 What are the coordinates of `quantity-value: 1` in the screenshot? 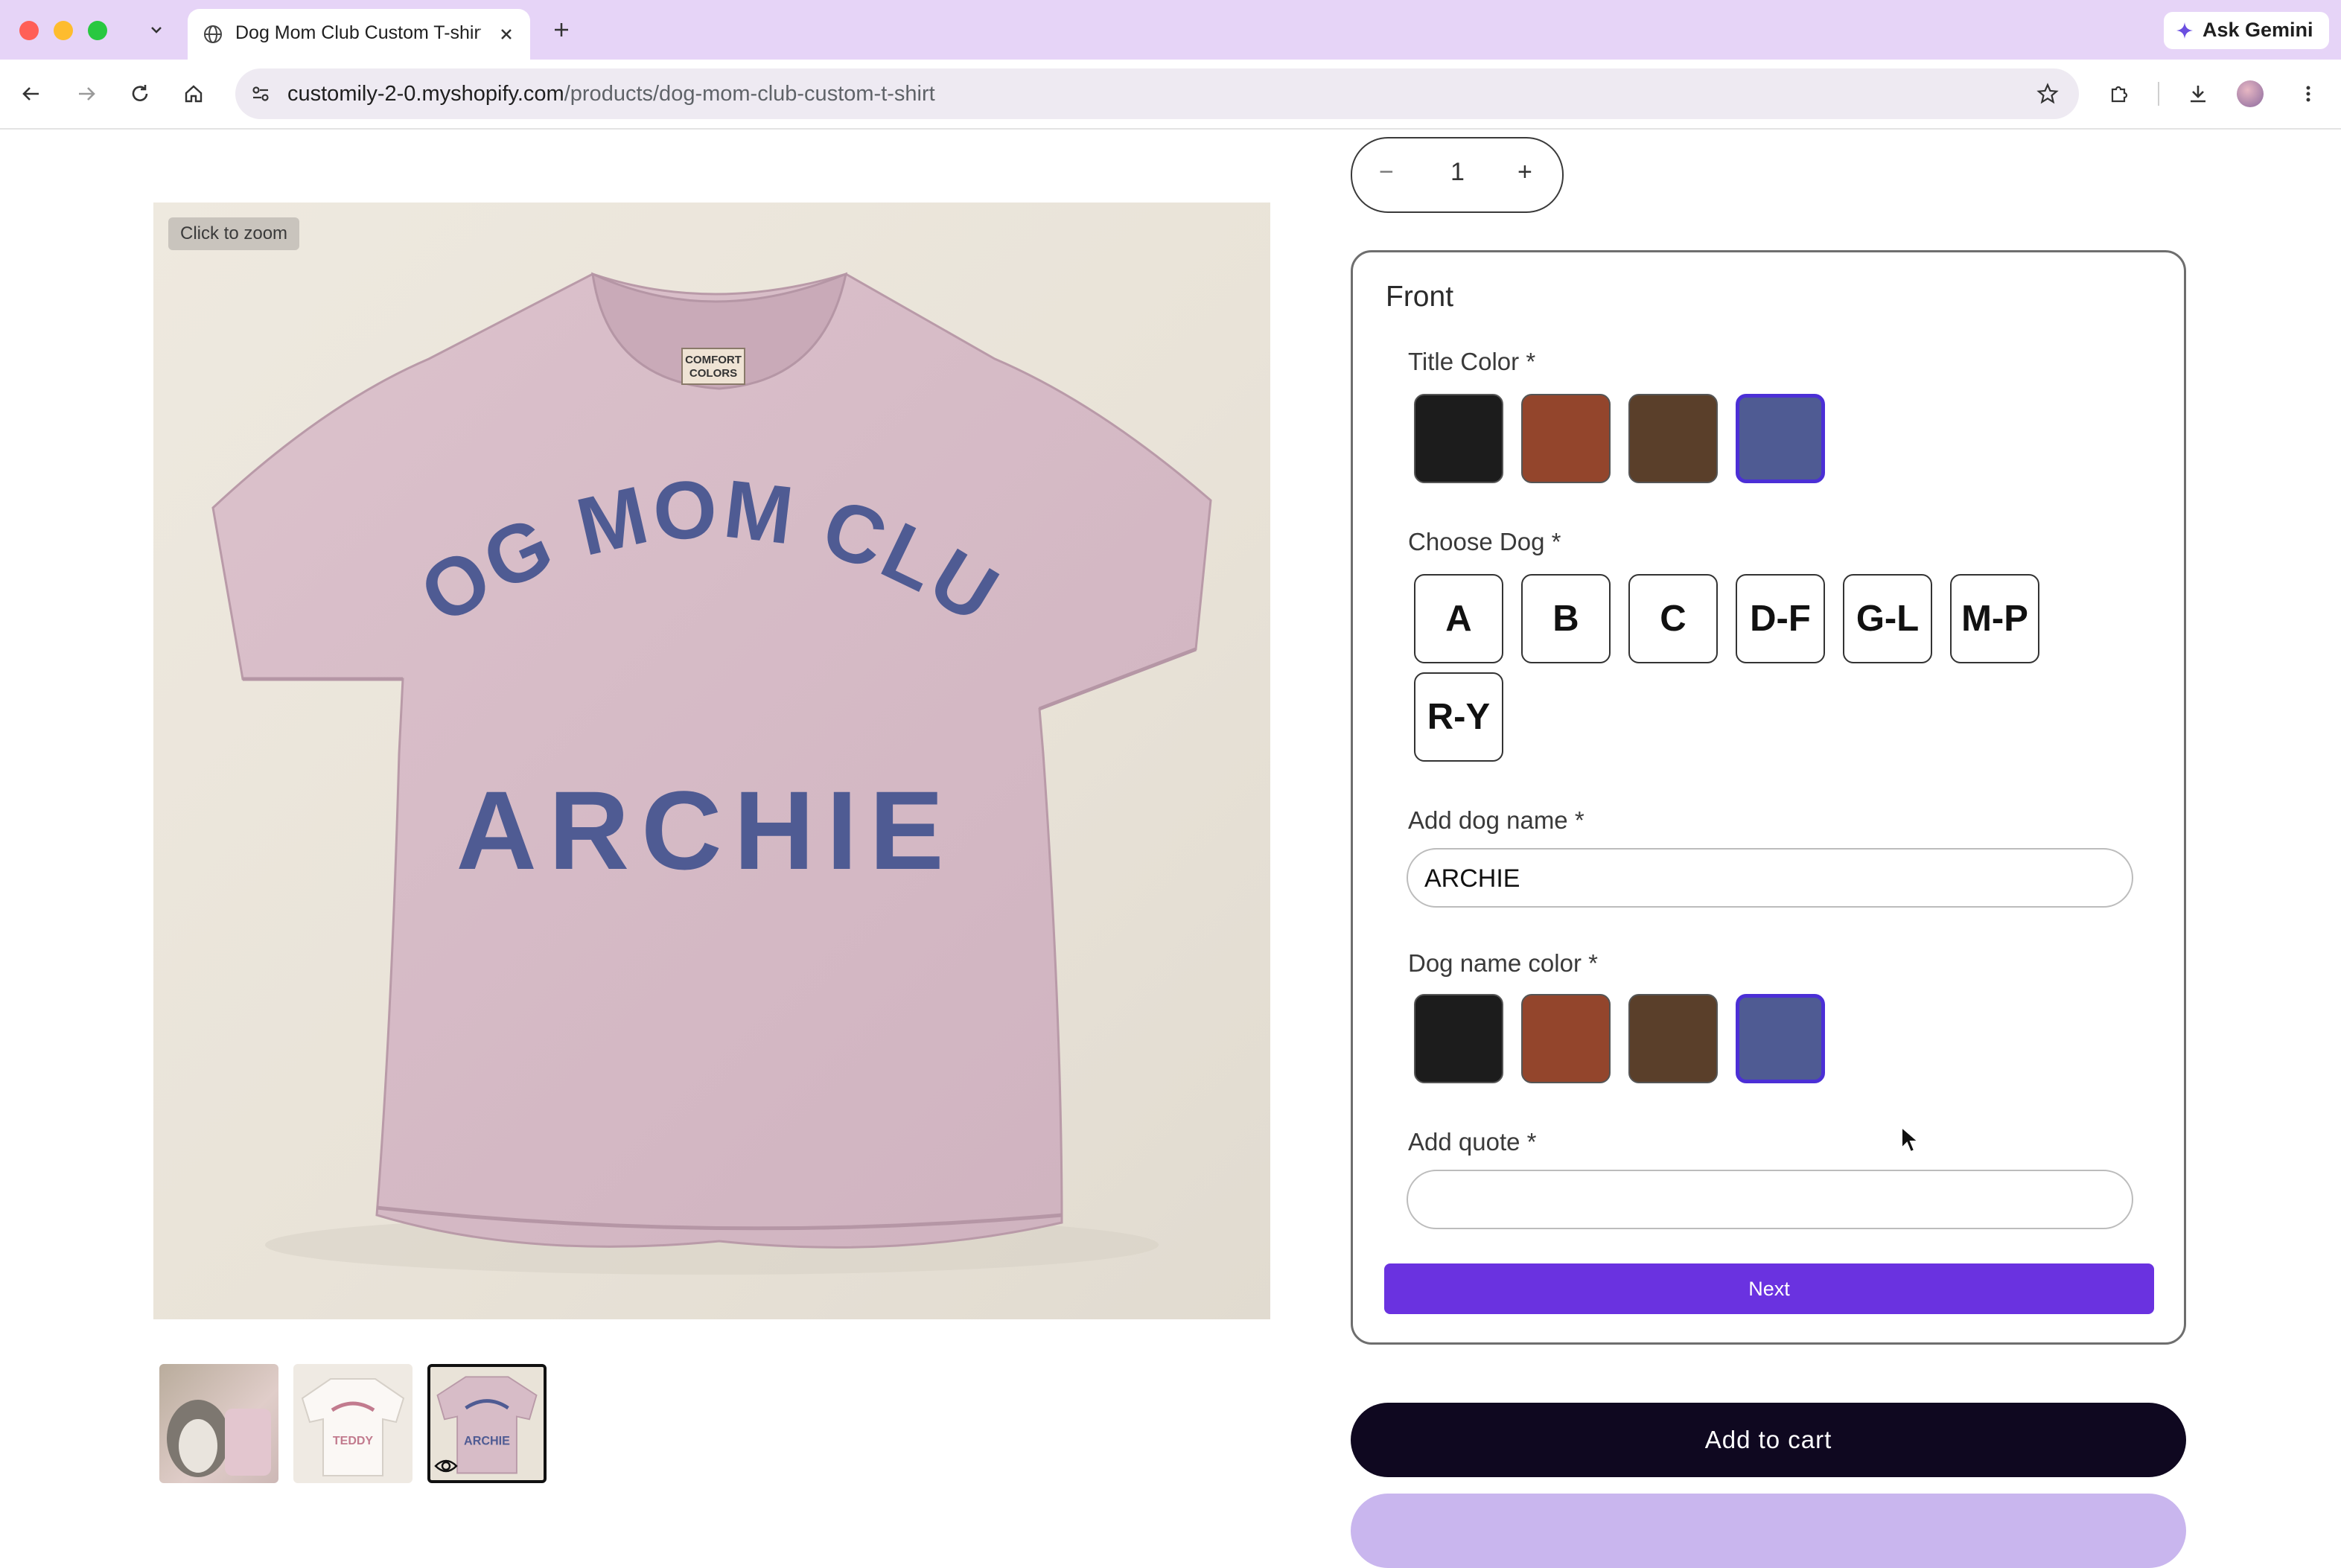 It's located at (1457, 172).